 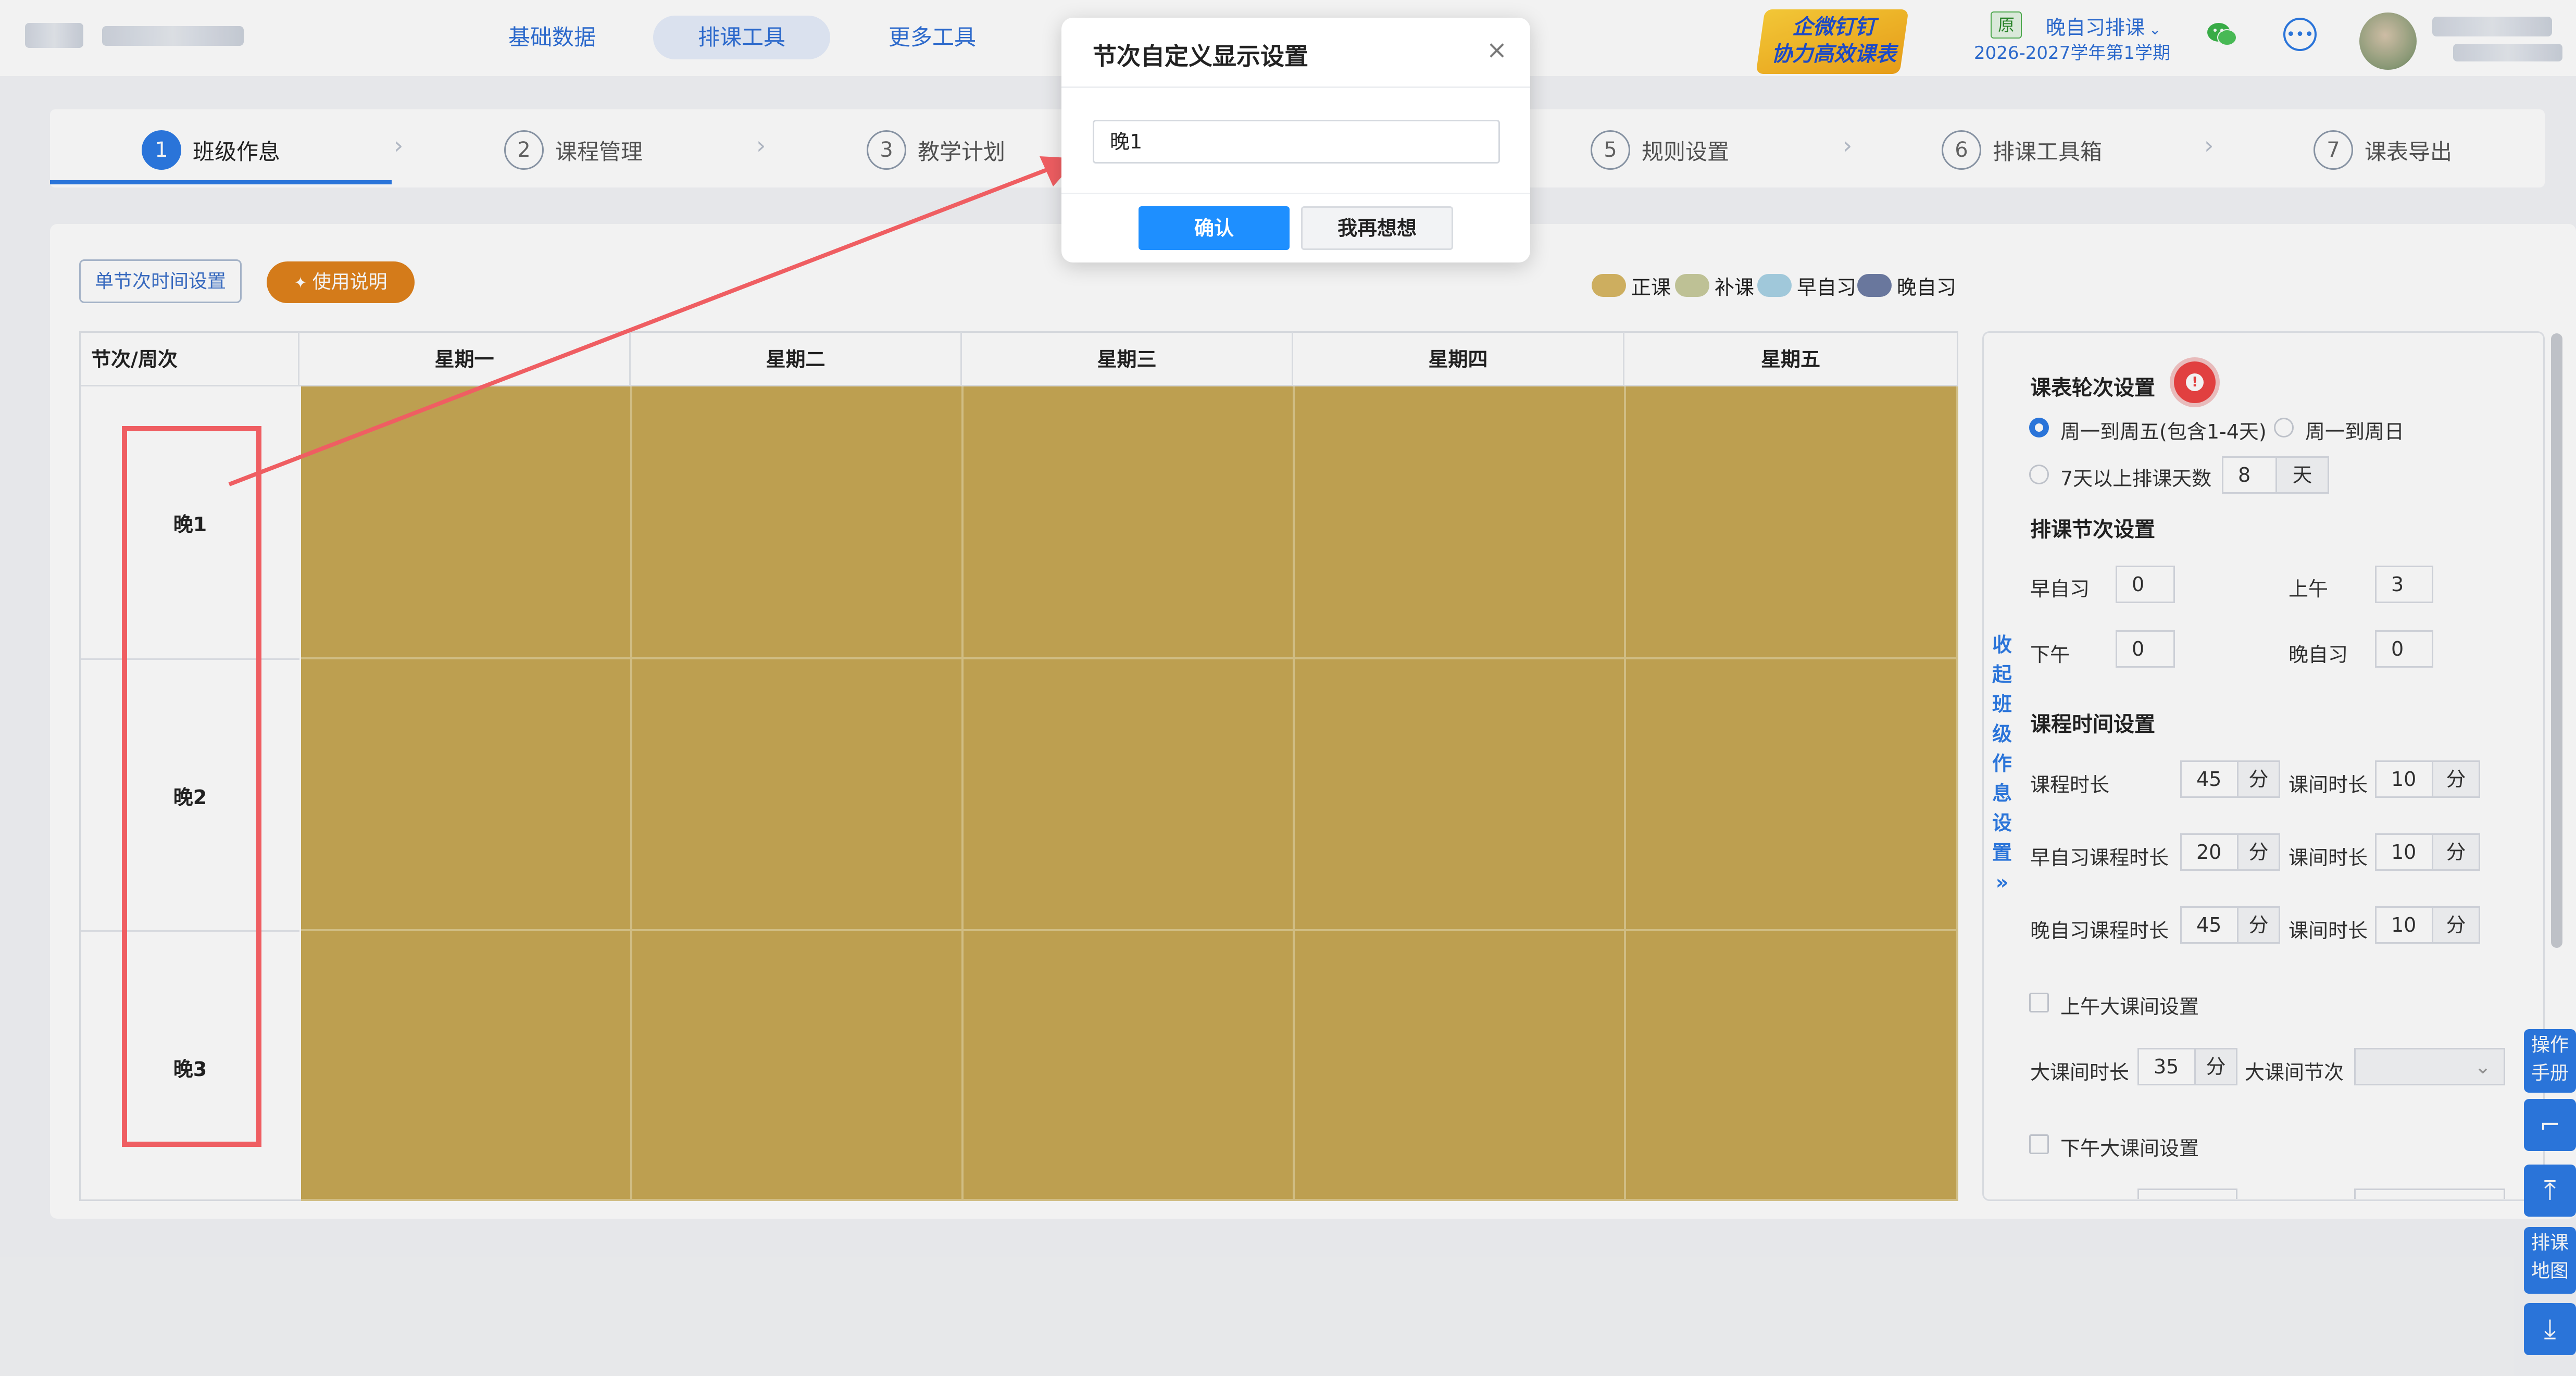 What do you see at coordinates (1200, 56) in the screenshot?
I see `dialog-title: 节次自定义显示设置` at bounding box center [1200, 56].